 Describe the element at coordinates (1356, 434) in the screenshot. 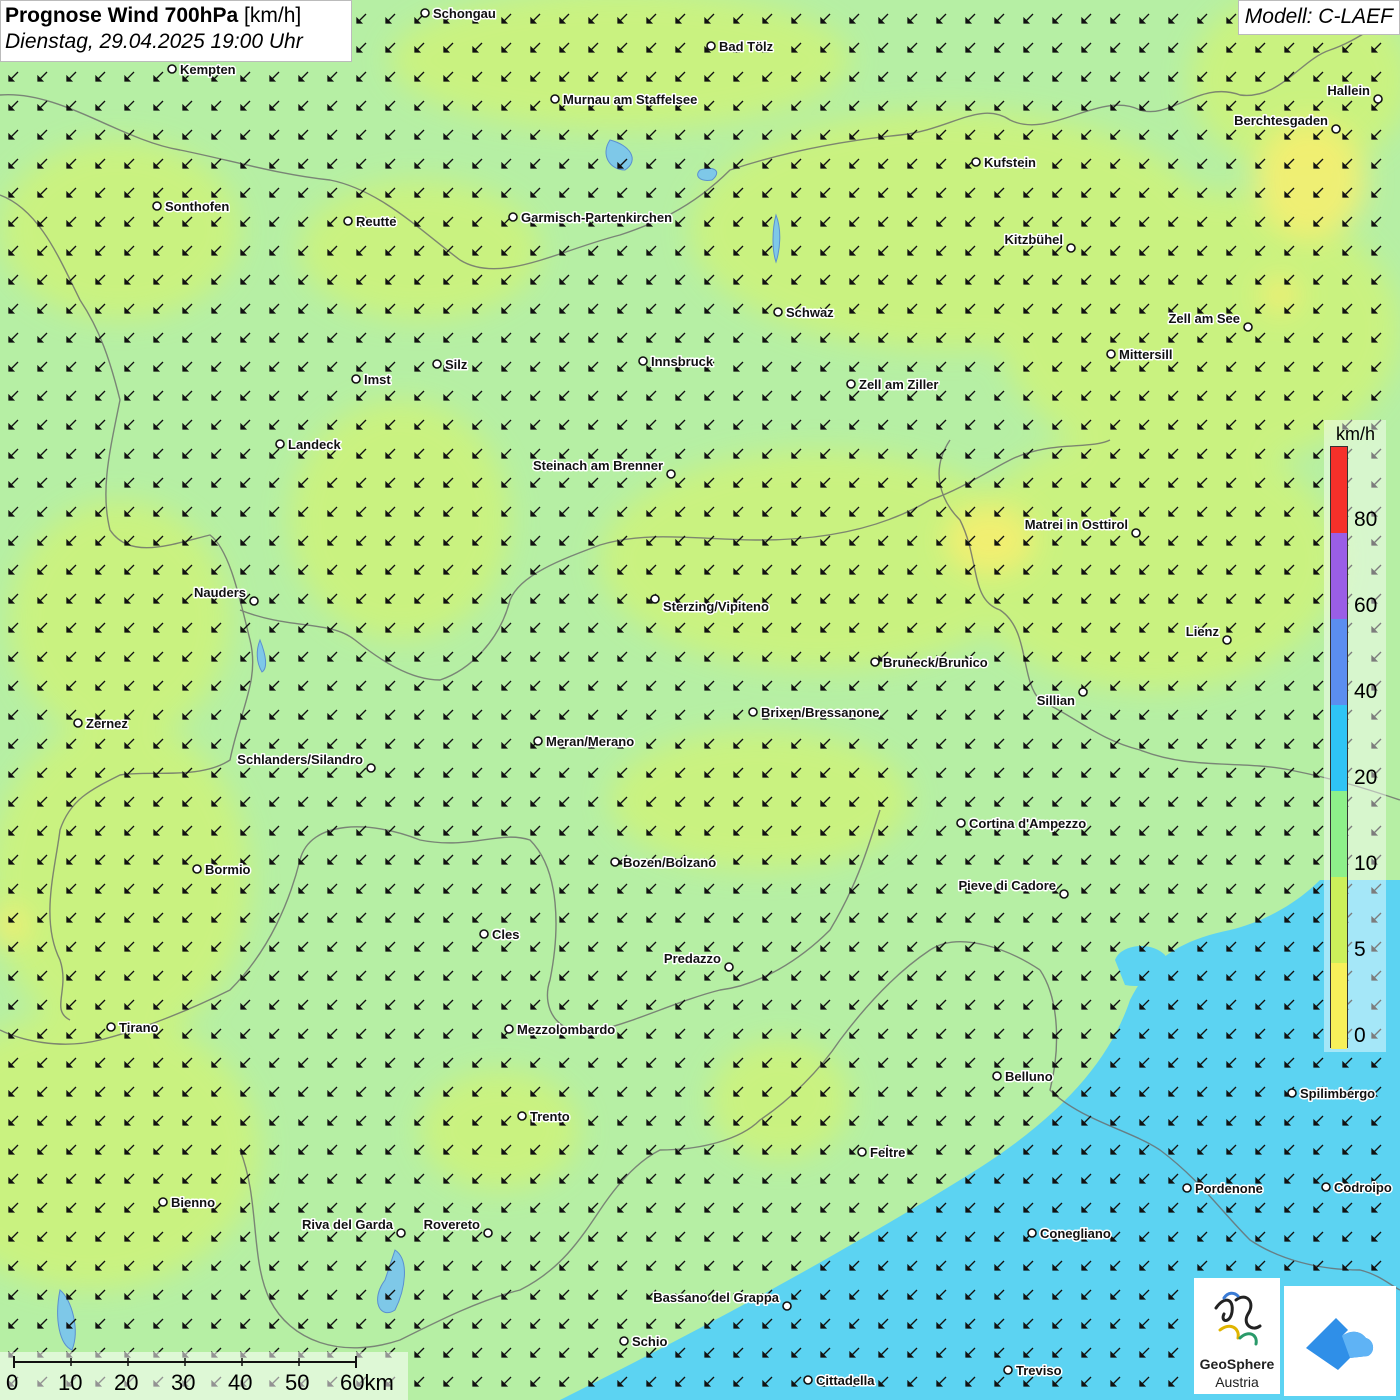

I see `legend-unit: km/h` at that location.